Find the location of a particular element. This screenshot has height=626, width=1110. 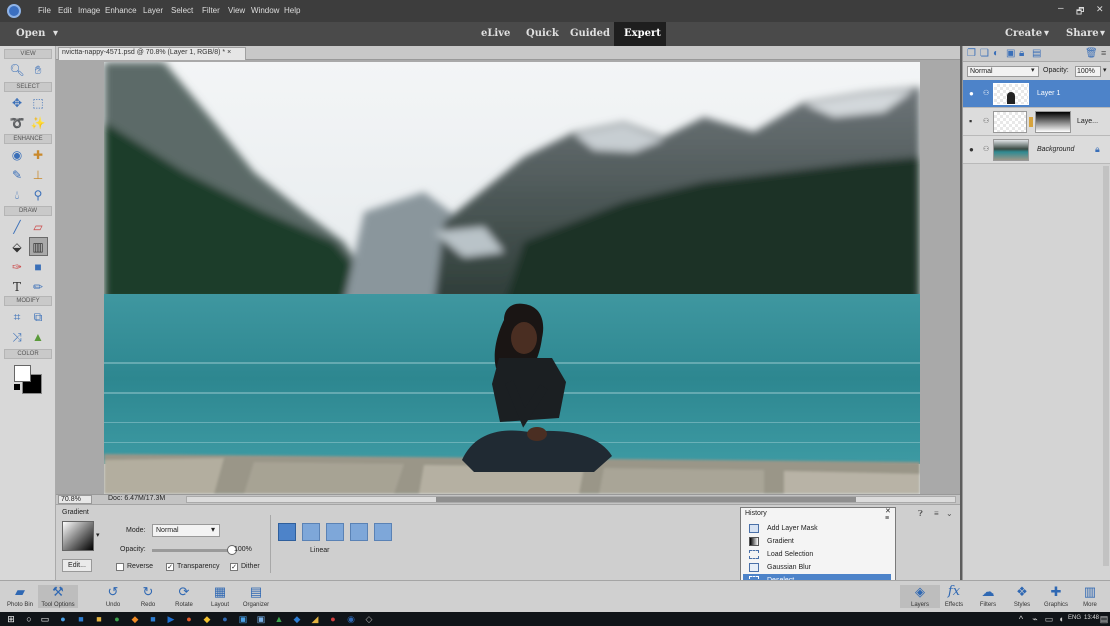

linear-gradient-button is located at coordinates (287, 532).